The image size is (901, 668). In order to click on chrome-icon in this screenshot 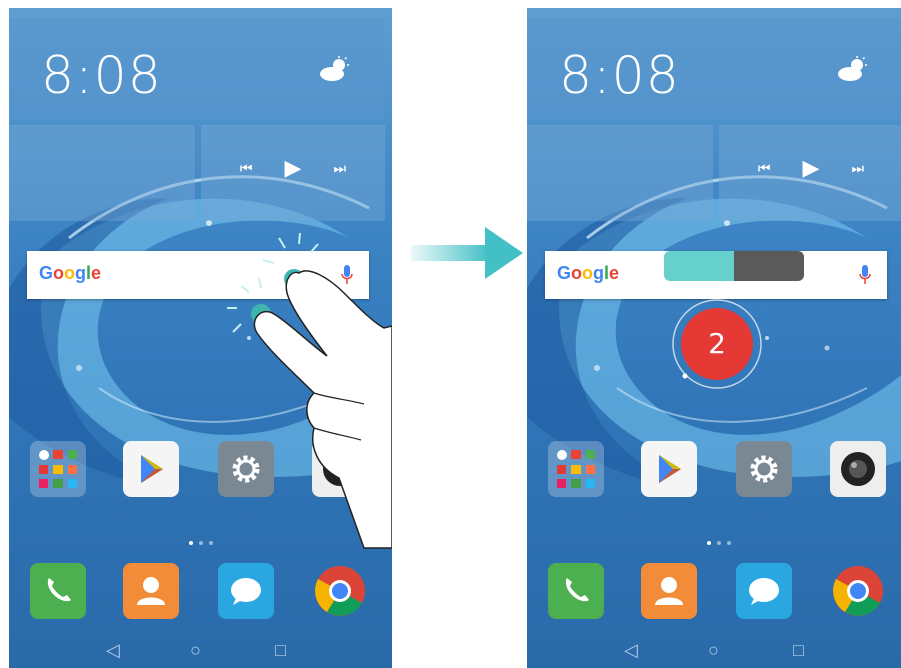, I will do `click(858, 591)`.